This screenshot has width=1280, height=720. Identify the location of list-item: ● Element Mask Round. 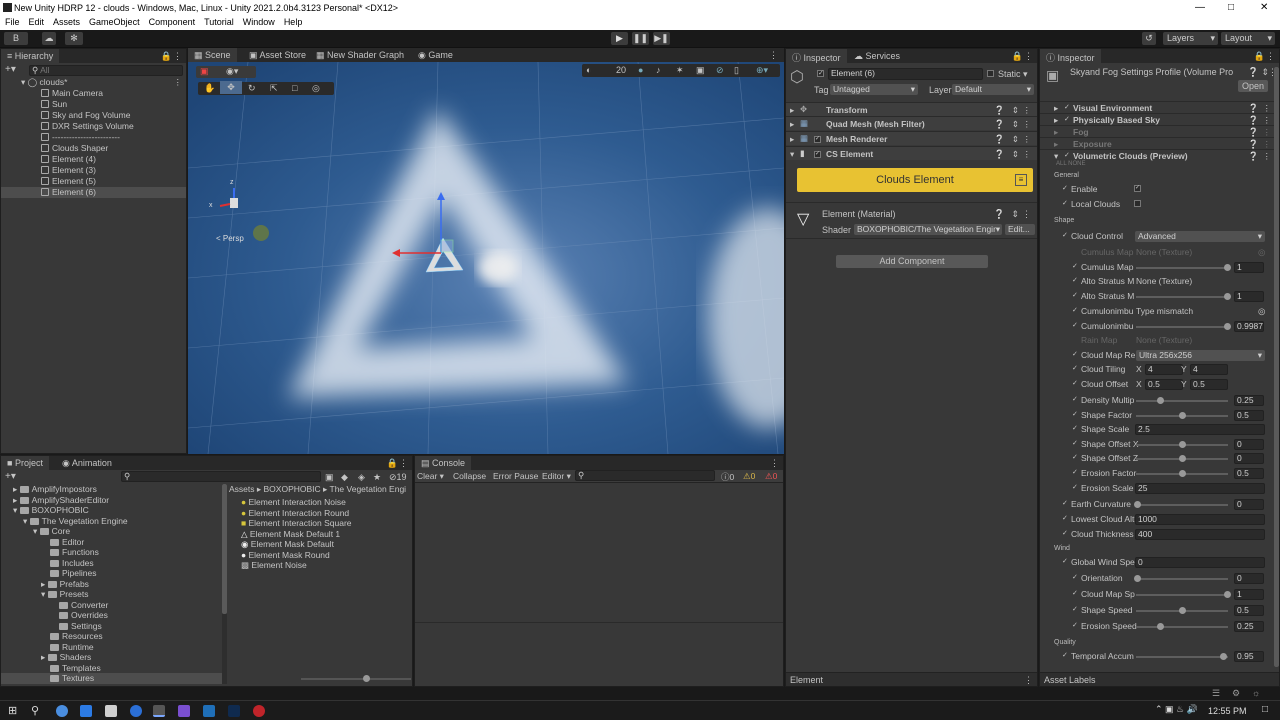
(285, 555).